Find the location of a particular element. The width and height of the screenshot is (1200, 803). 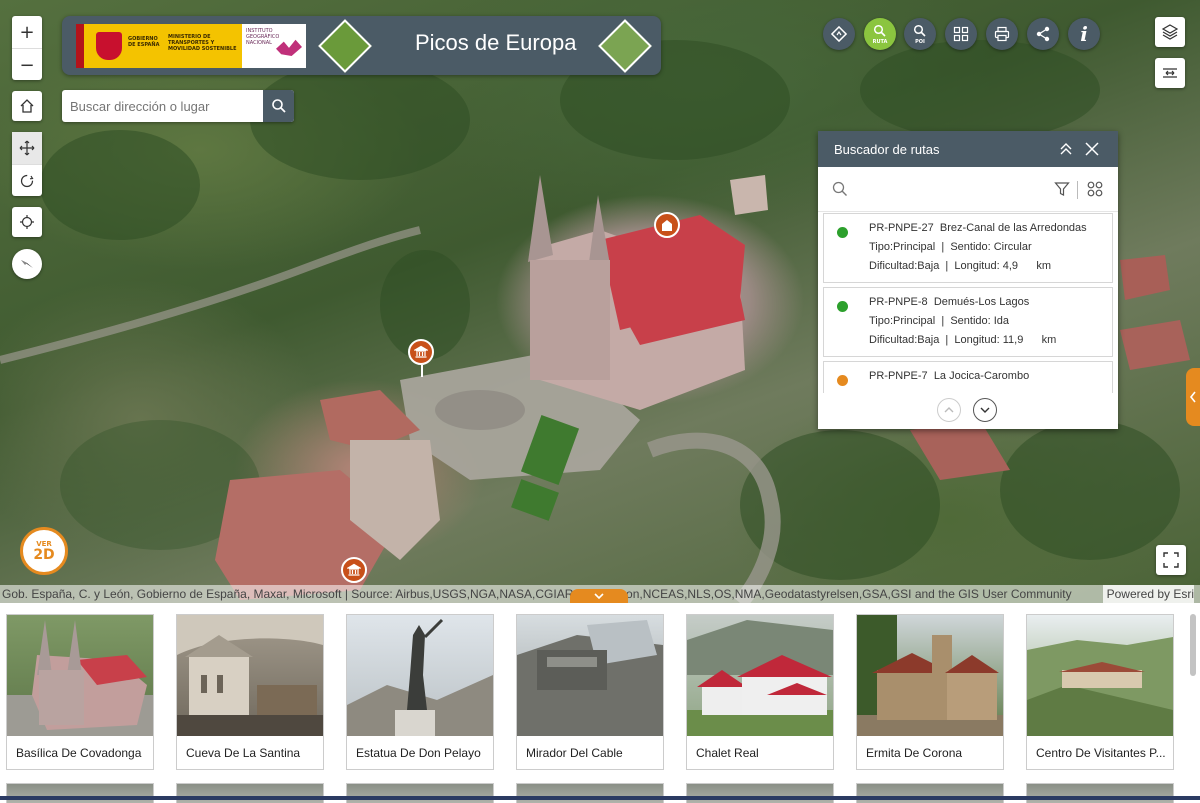

gallery-item: Ermita De Corona is located at coordinates (930, 692).